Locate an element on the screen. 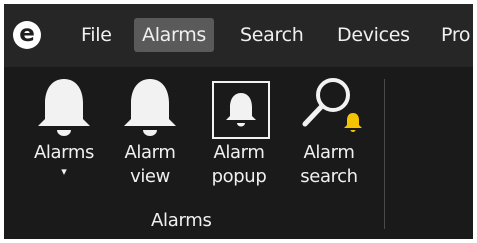 This screenshot has width=477, height=243. app-logo-letter: e is located at coordinates (27, 34).